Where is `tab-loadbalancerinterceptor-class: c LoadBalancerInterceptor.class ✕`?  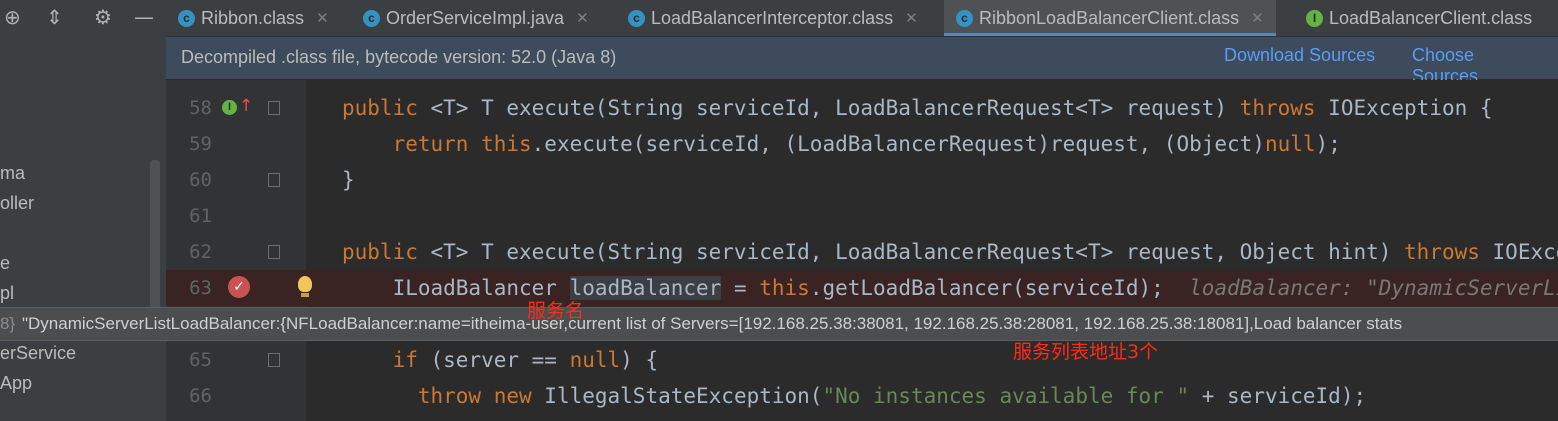 tab-loadbalancerinterceptor-class: c LoadBalancerInterceptor.class ✕ is located at coordinates (773, 18).